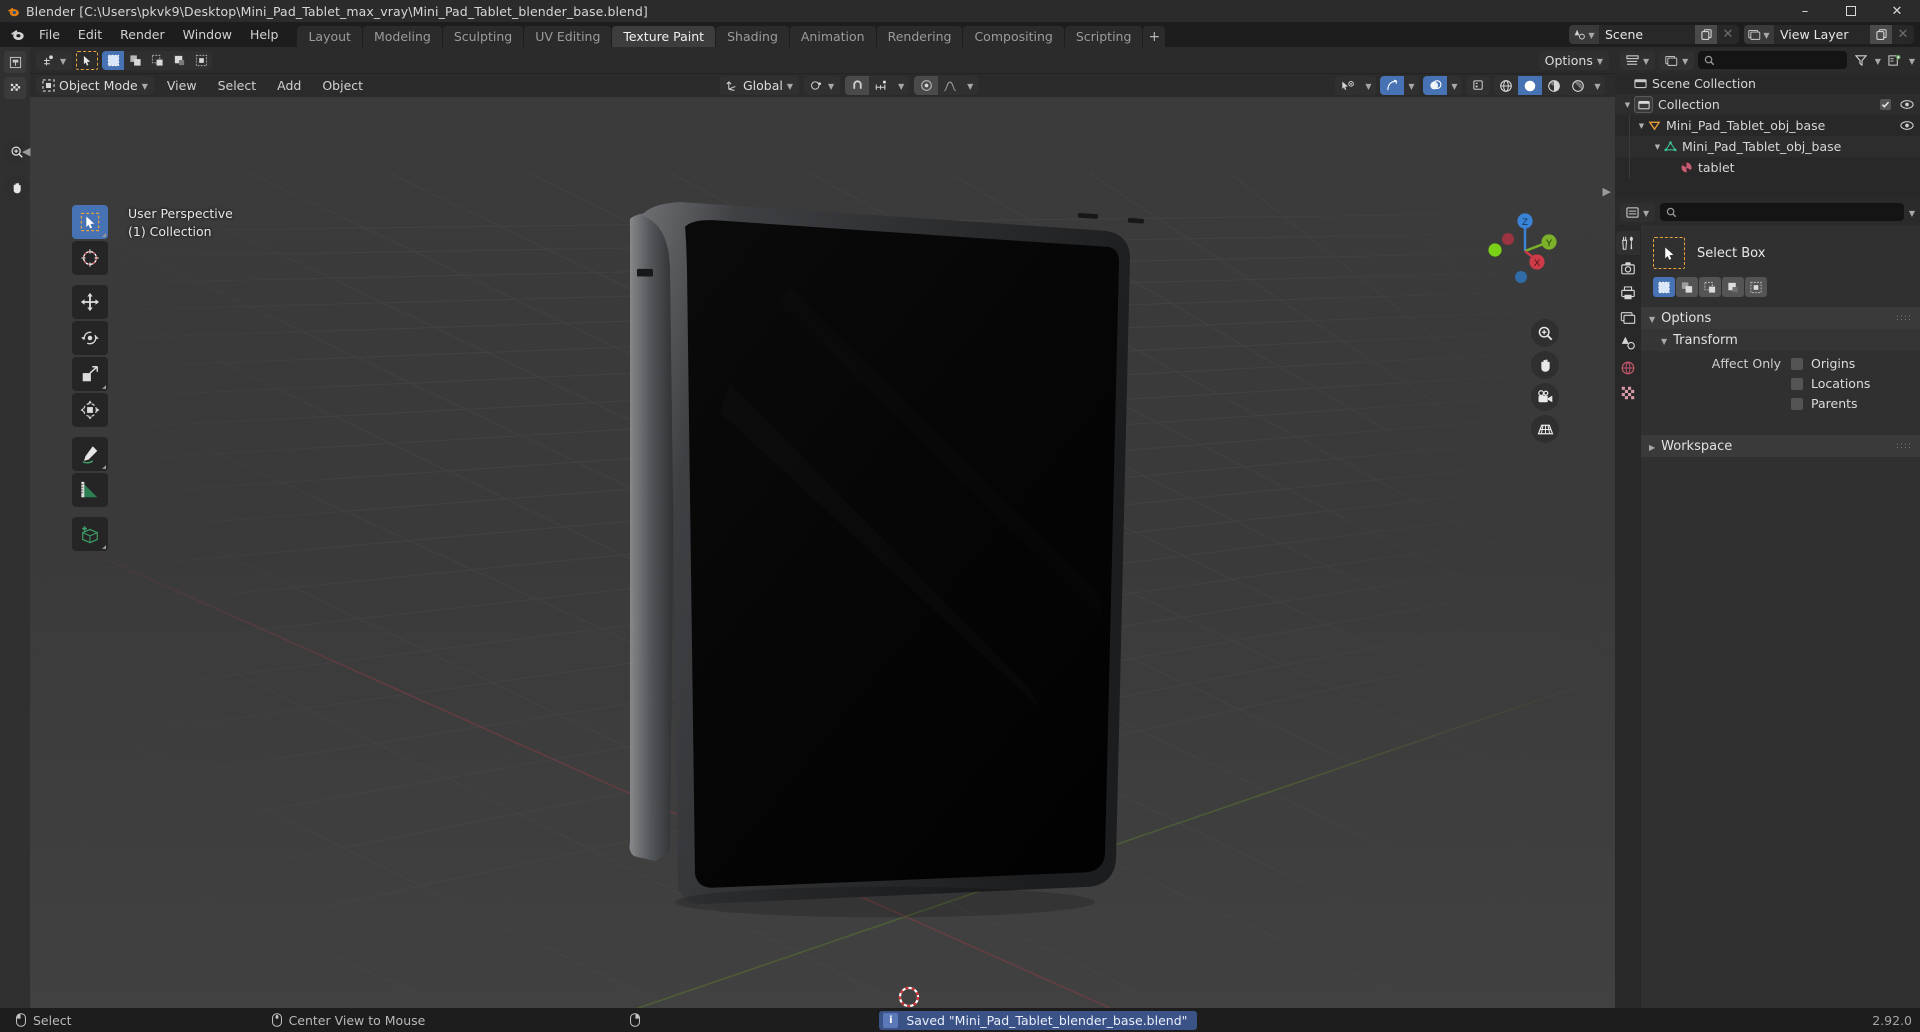  I want to click on viewport-menu-select: Select, so click(237, 85).